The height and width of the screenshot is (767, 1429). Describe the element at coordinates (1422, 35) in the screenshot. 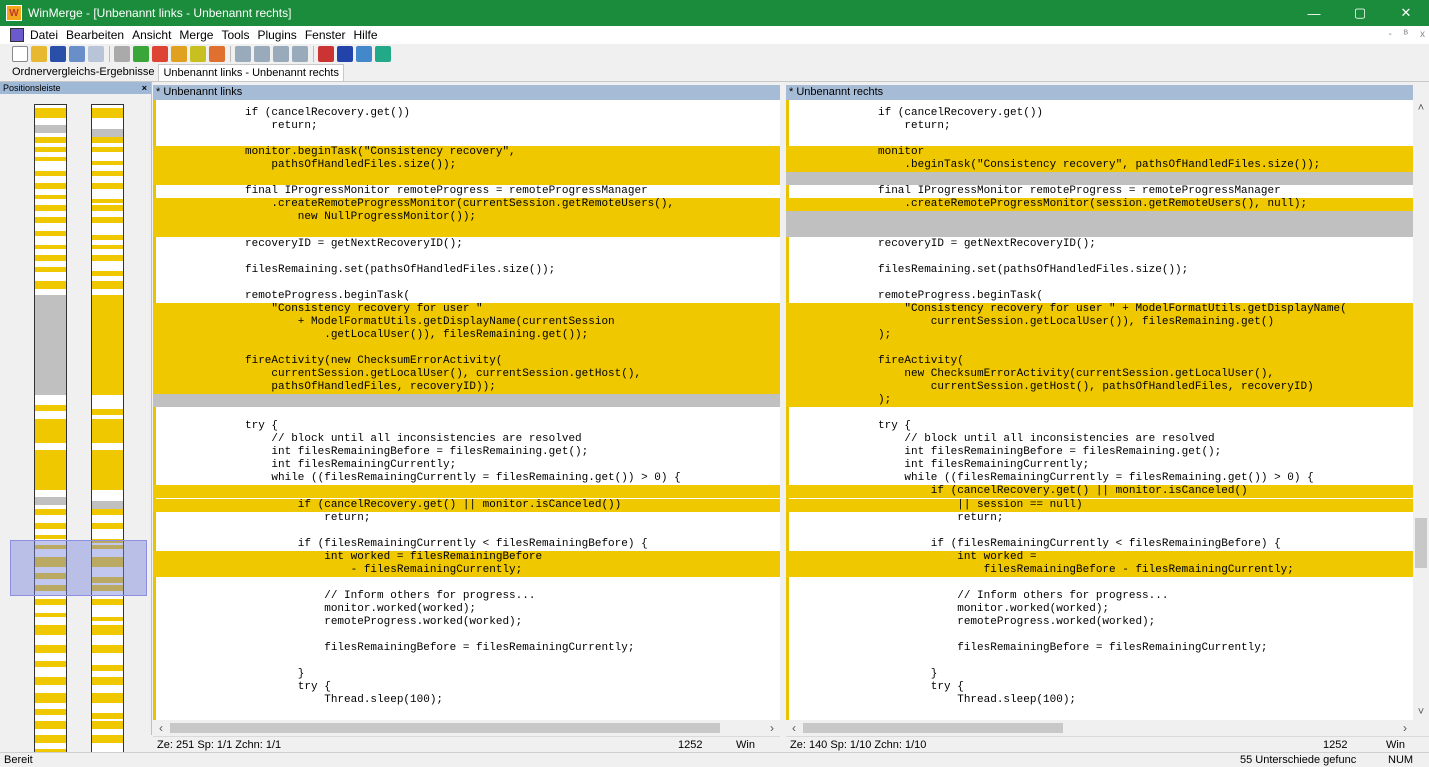

I see `mdi-close-button: x` at that location.